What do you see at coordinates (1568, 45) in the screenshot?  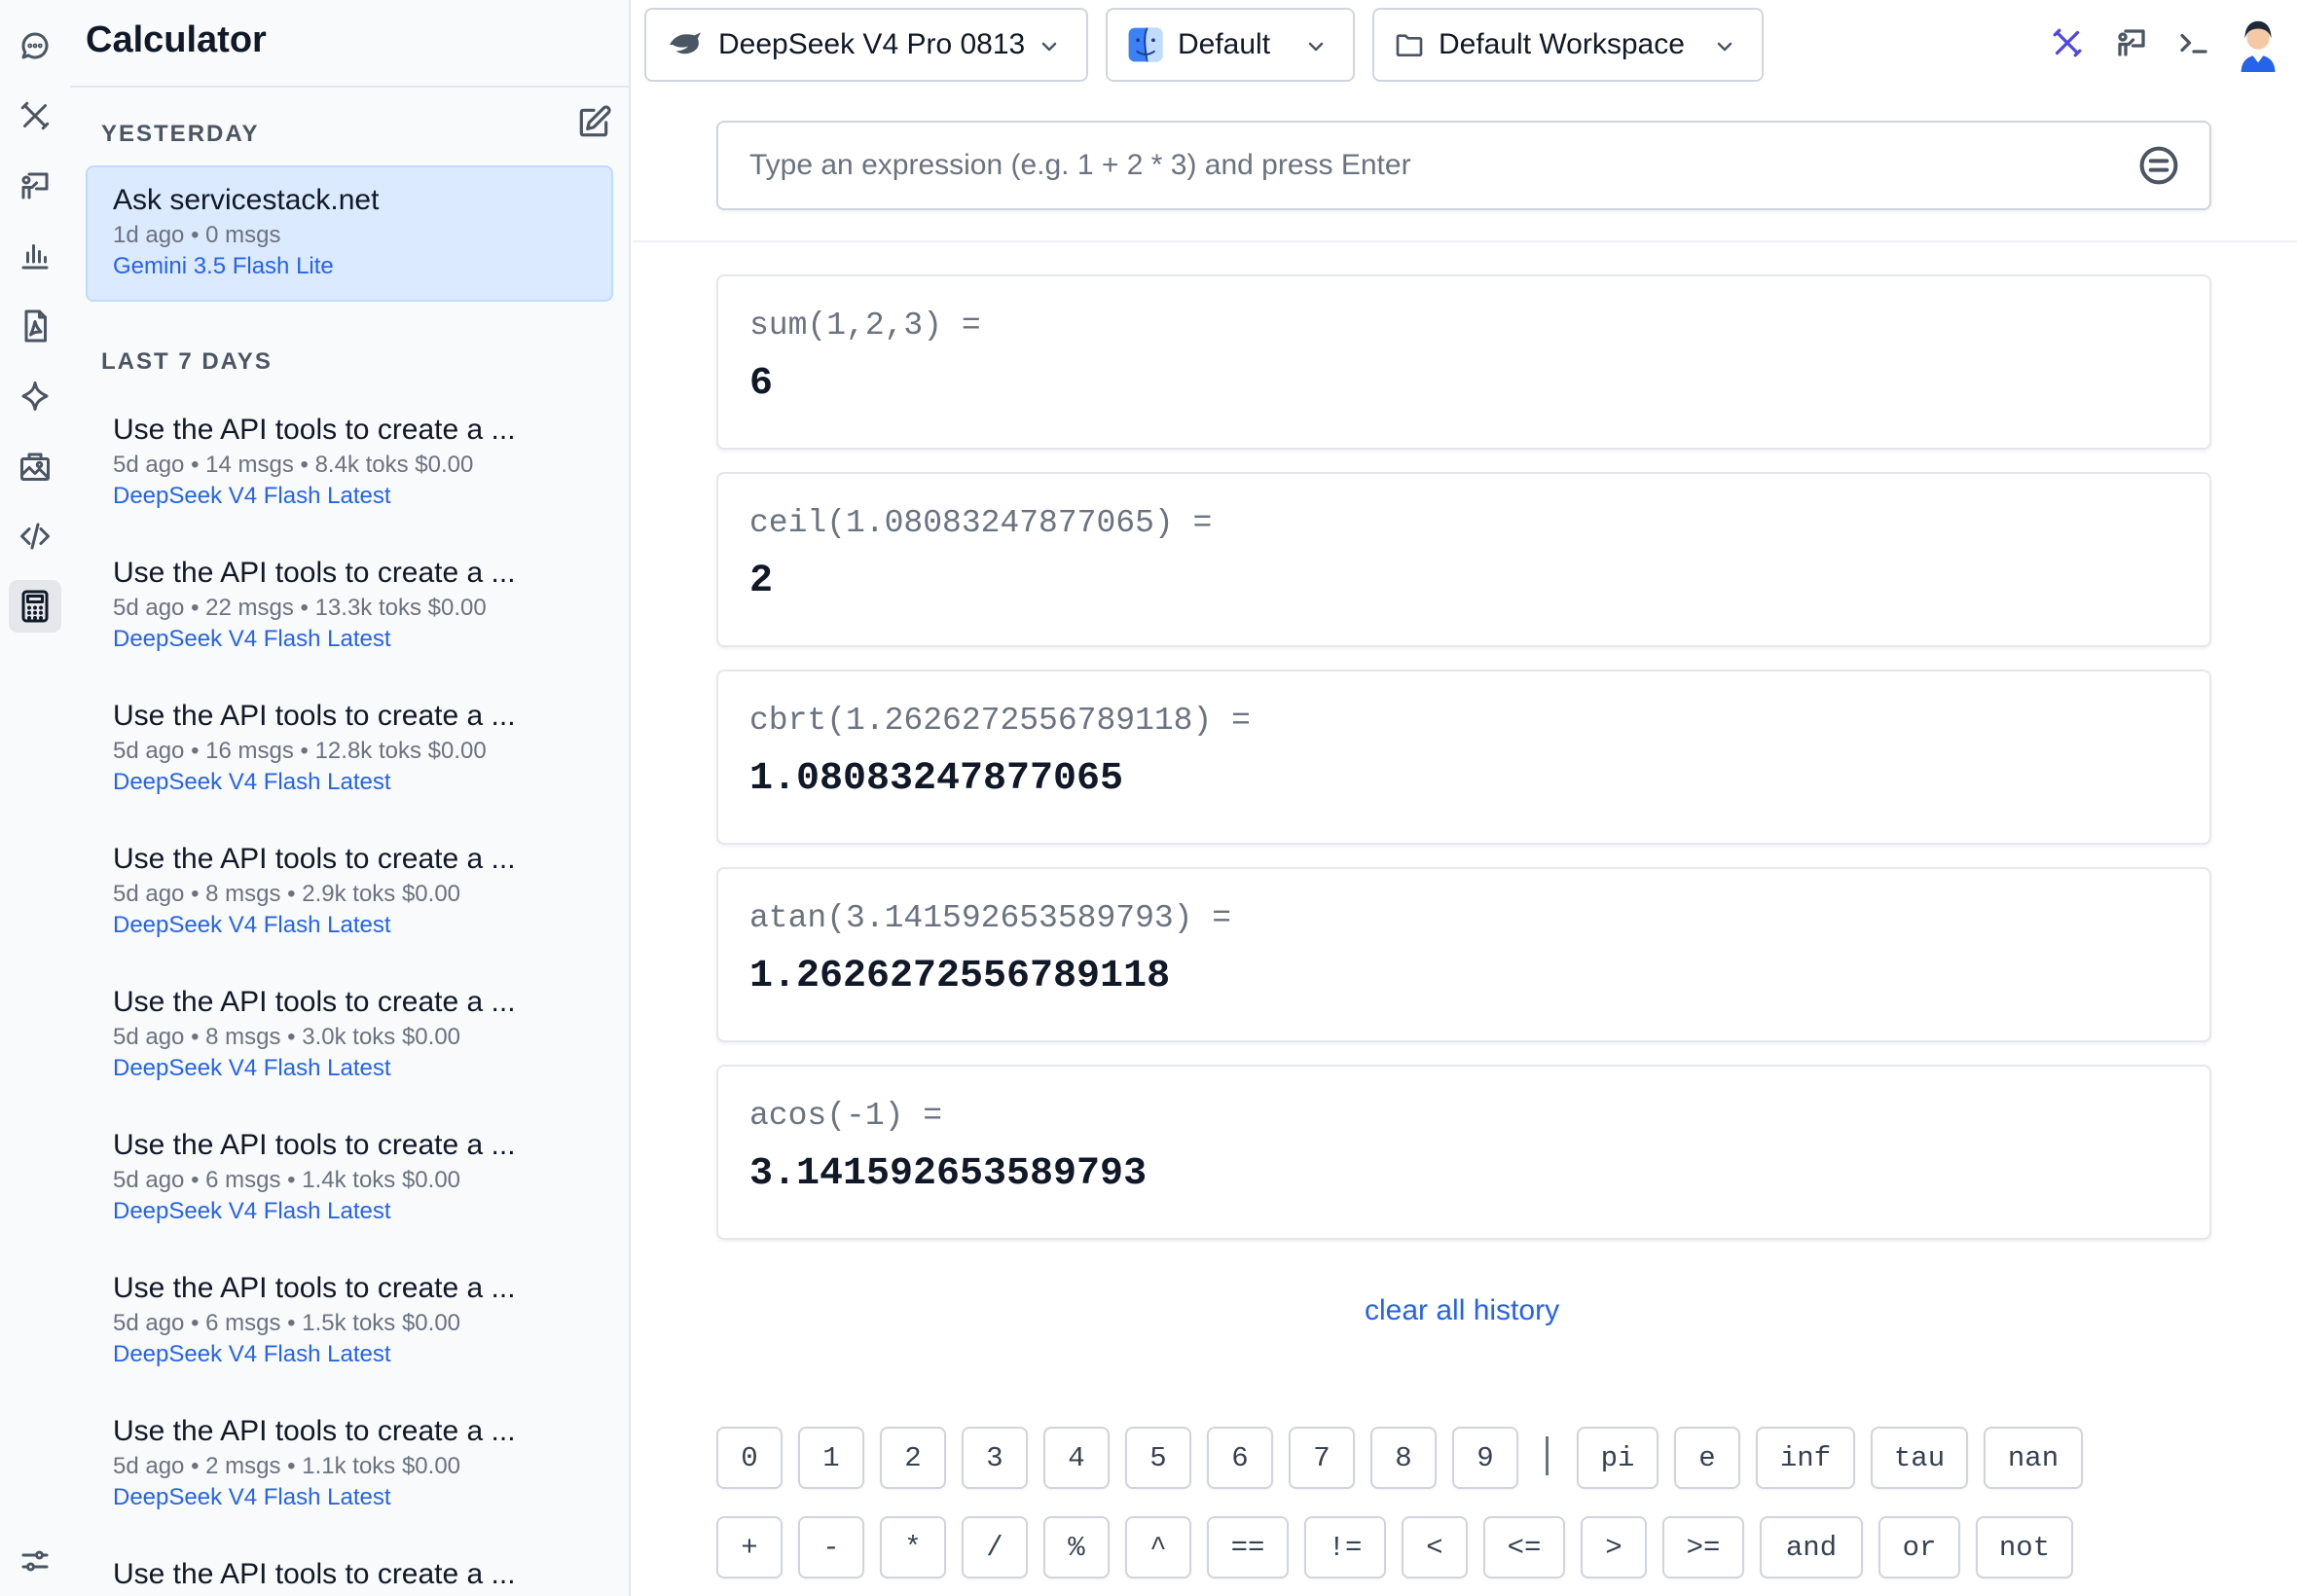 I see `workspace-select: Default Workspace` at bounding box center [1568, 45].